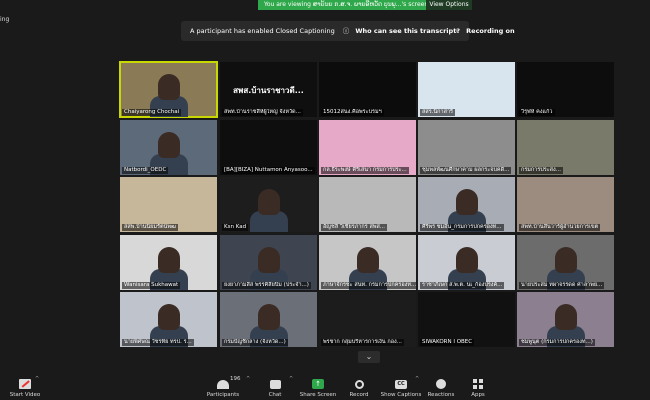 The height and width of the screenshot is (400, 650). What do you see at coordinates (223, 395) in the screenshot?
I see `participants-label: Participants` at bounding box center [223, 395].